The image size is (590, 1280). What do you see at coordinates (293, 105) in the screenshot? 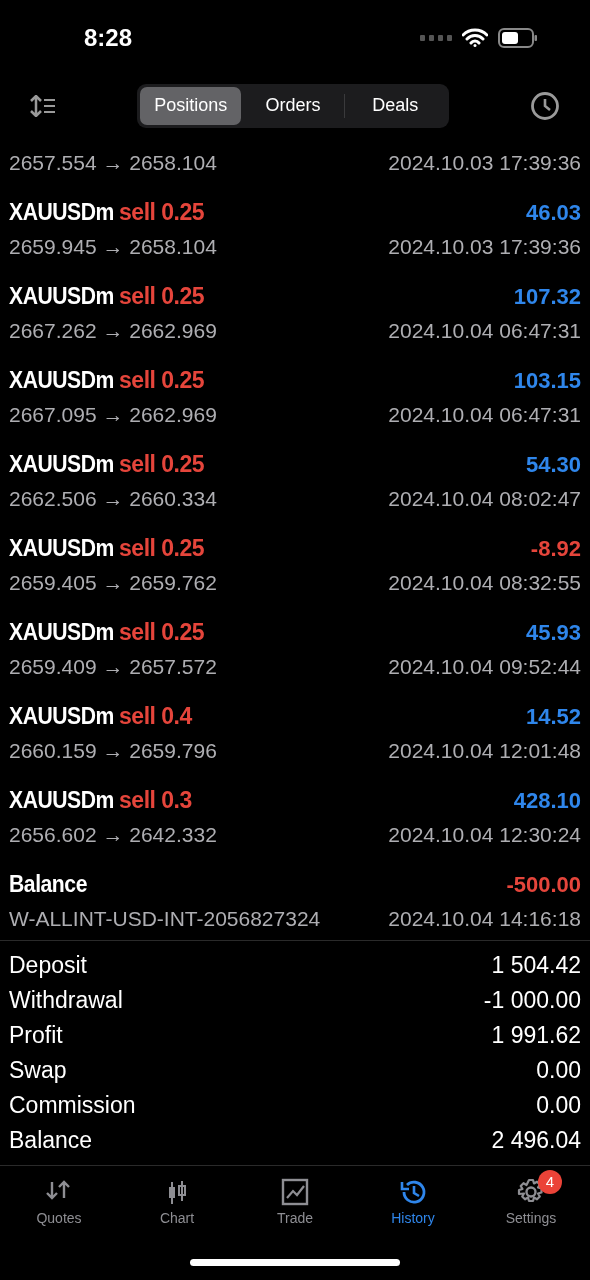
I see `segment-tab: Orders` at bounding box center [293, 105].